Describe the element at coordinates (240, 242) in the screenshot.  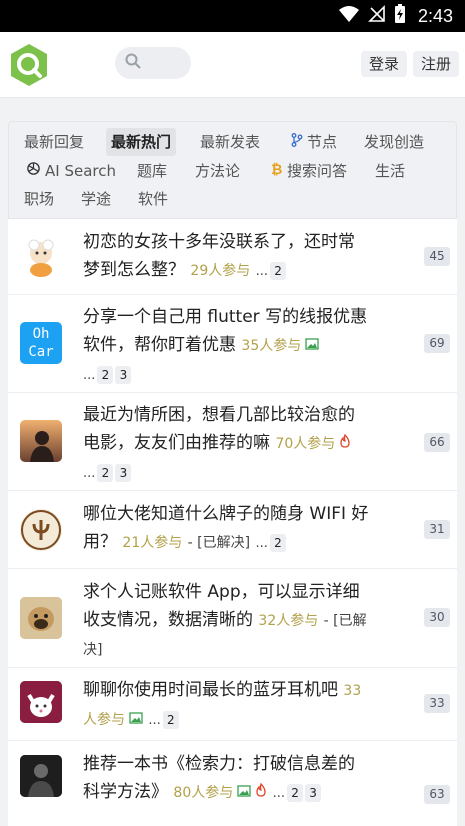
I see `topic-title: 初恋的女孩十多年没联系了，还时常` at that location.